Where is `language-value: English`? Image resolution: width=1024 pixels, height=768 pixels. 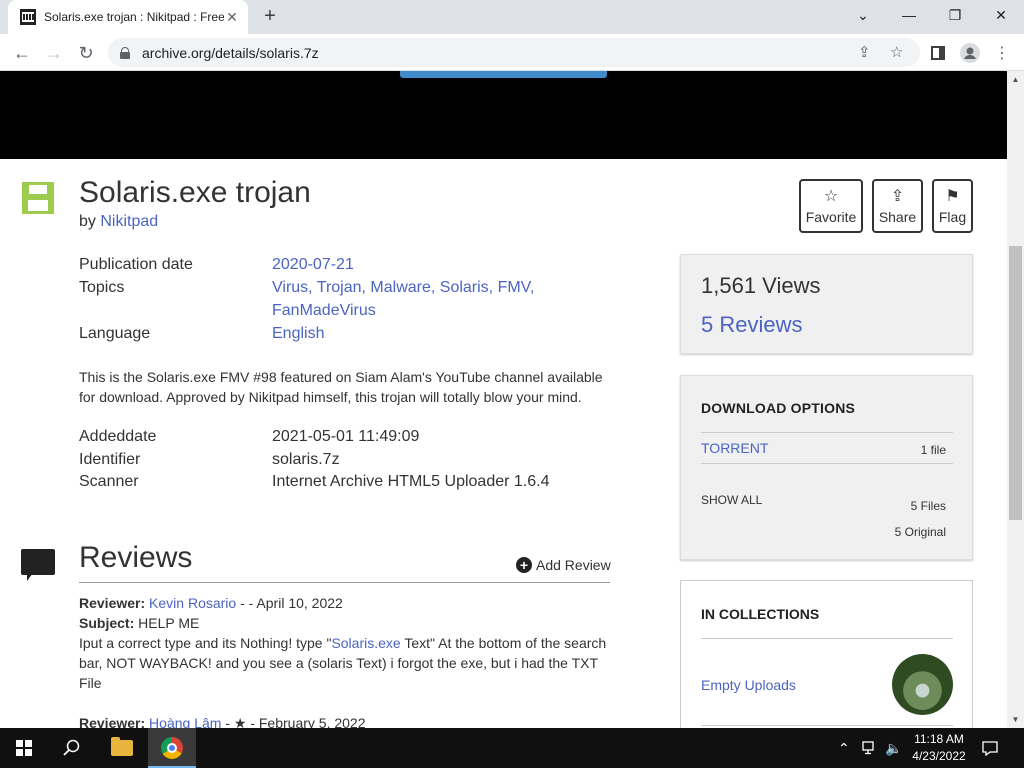 language-value: English is located at coordinates (298, 333).